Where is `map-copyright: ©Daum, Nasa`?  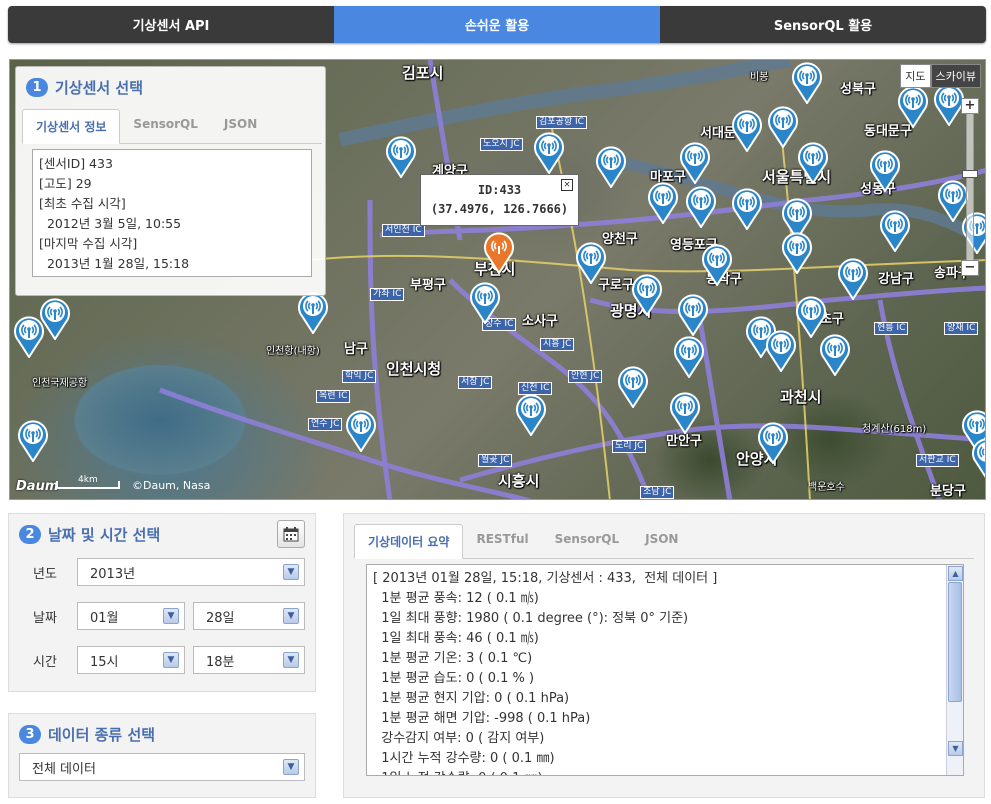 map-copyright: ©Daum, Nasa is located at coordinates (171, 485).